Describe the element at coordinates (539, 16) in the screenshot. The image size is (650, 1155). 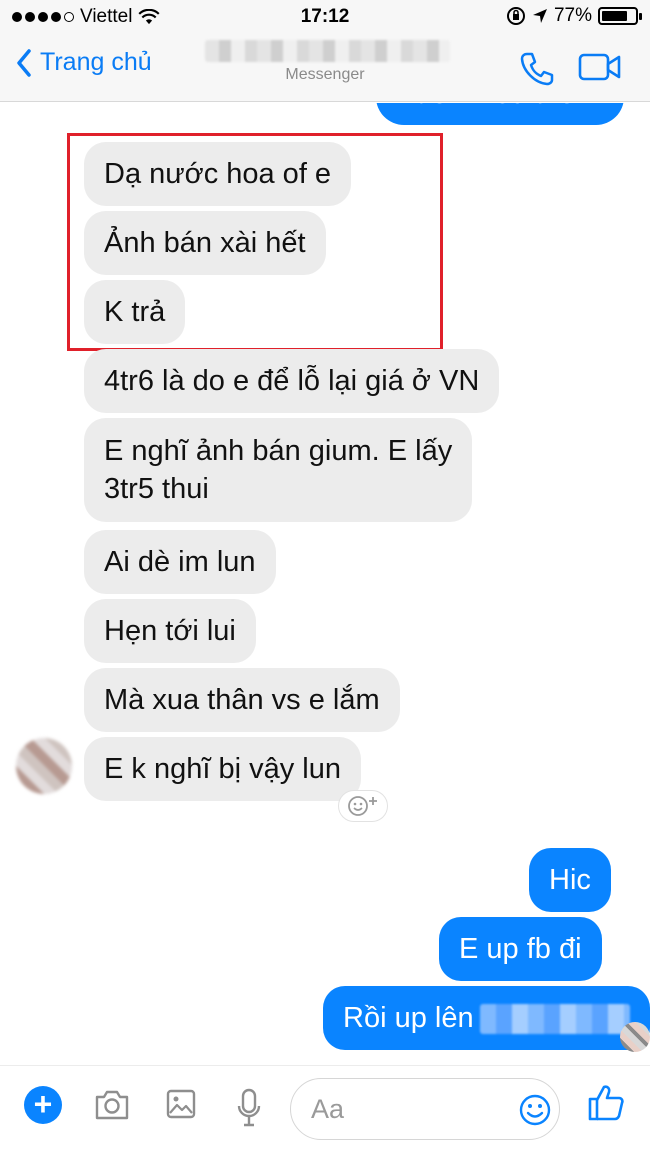
I see `location-arrow-icon` at that location.